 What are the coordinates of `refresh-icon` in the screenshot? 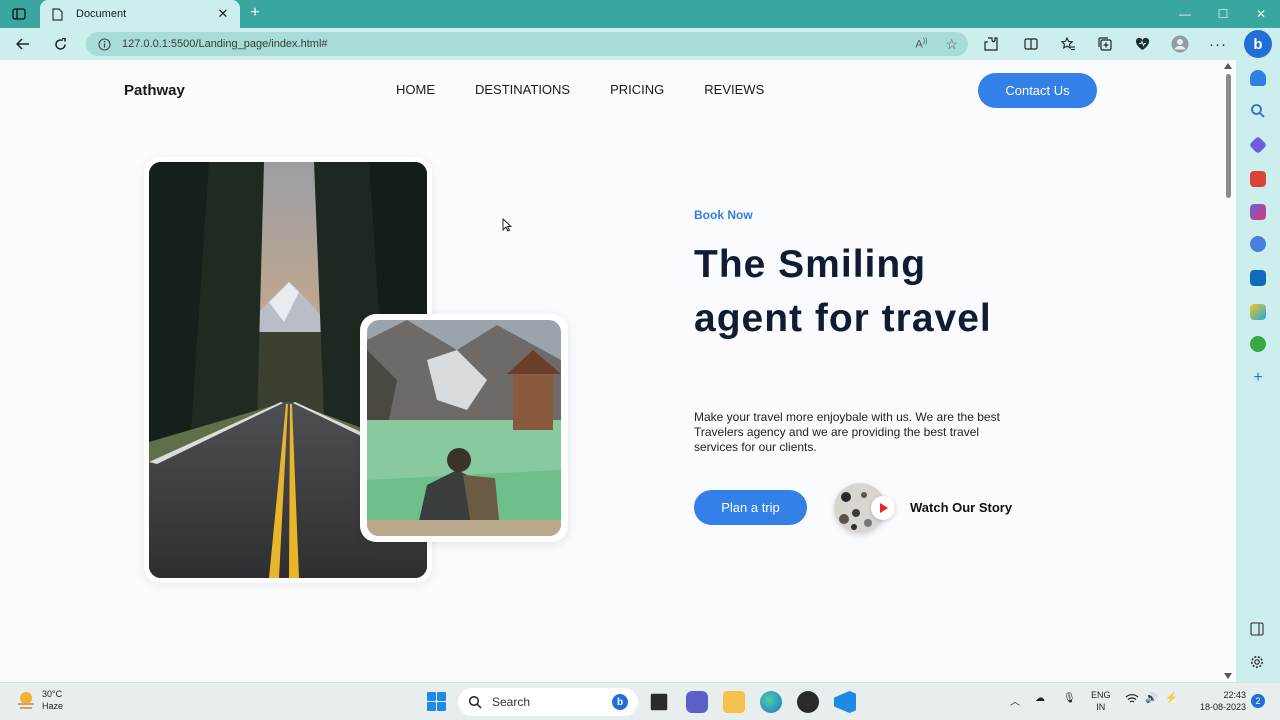 It's located at (60, 44).